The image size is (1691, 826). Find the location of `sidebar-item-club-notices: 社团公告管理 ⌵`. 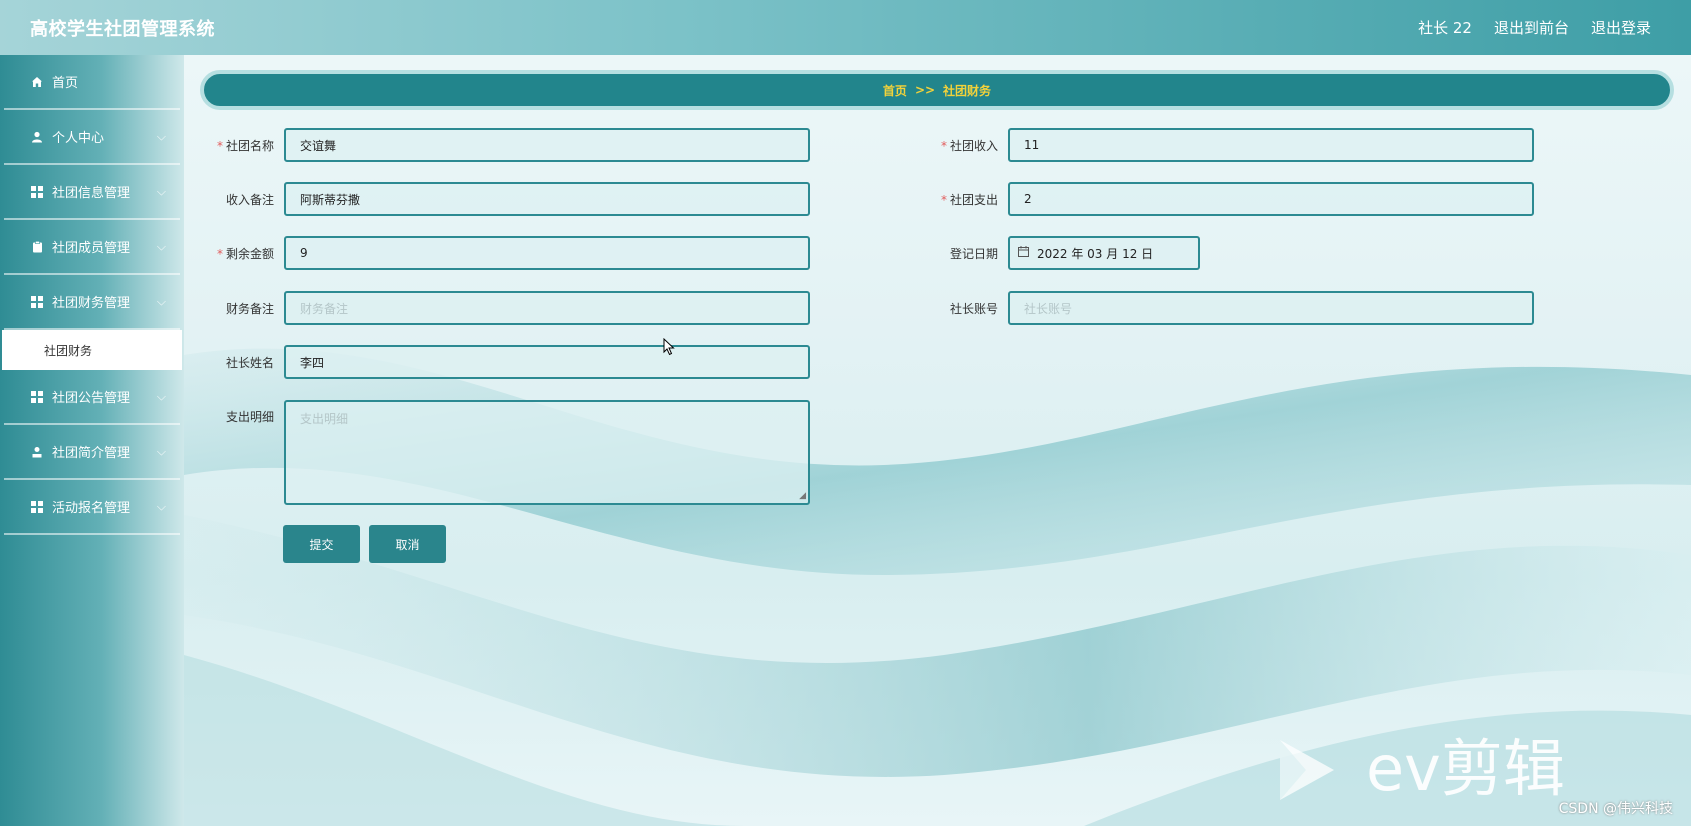

sidebar-item-club-notices: 社团公告管理 ⌵ is located at coordinates (92, 397).